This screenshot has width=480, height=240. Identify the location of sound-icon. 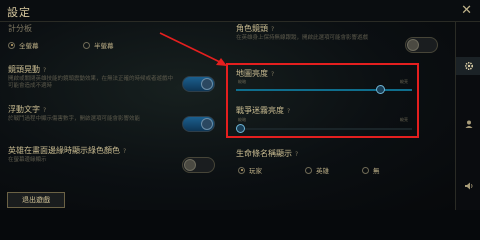
(468, 186).